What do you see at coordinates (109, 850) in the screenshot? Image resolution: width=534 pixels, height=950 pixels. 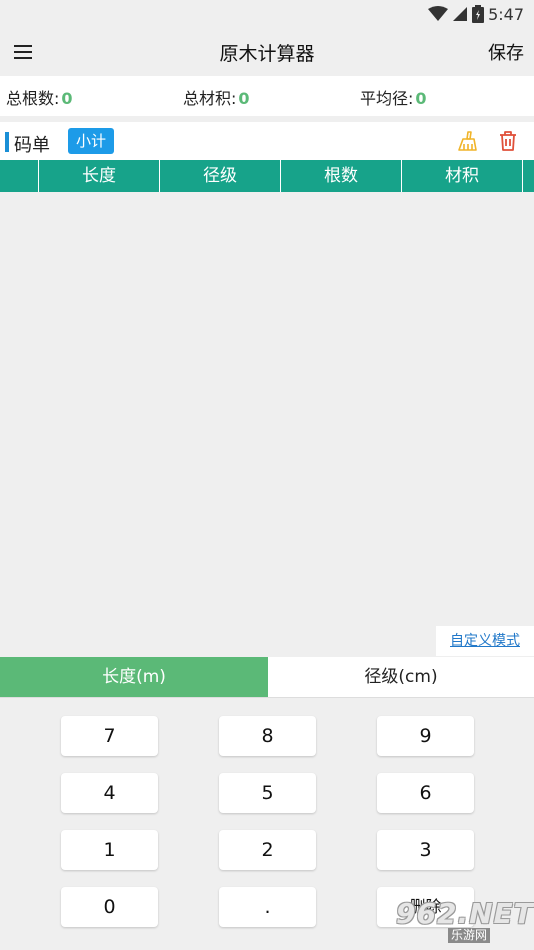 I see `key-1: 1` at bounding box center [109, 850].